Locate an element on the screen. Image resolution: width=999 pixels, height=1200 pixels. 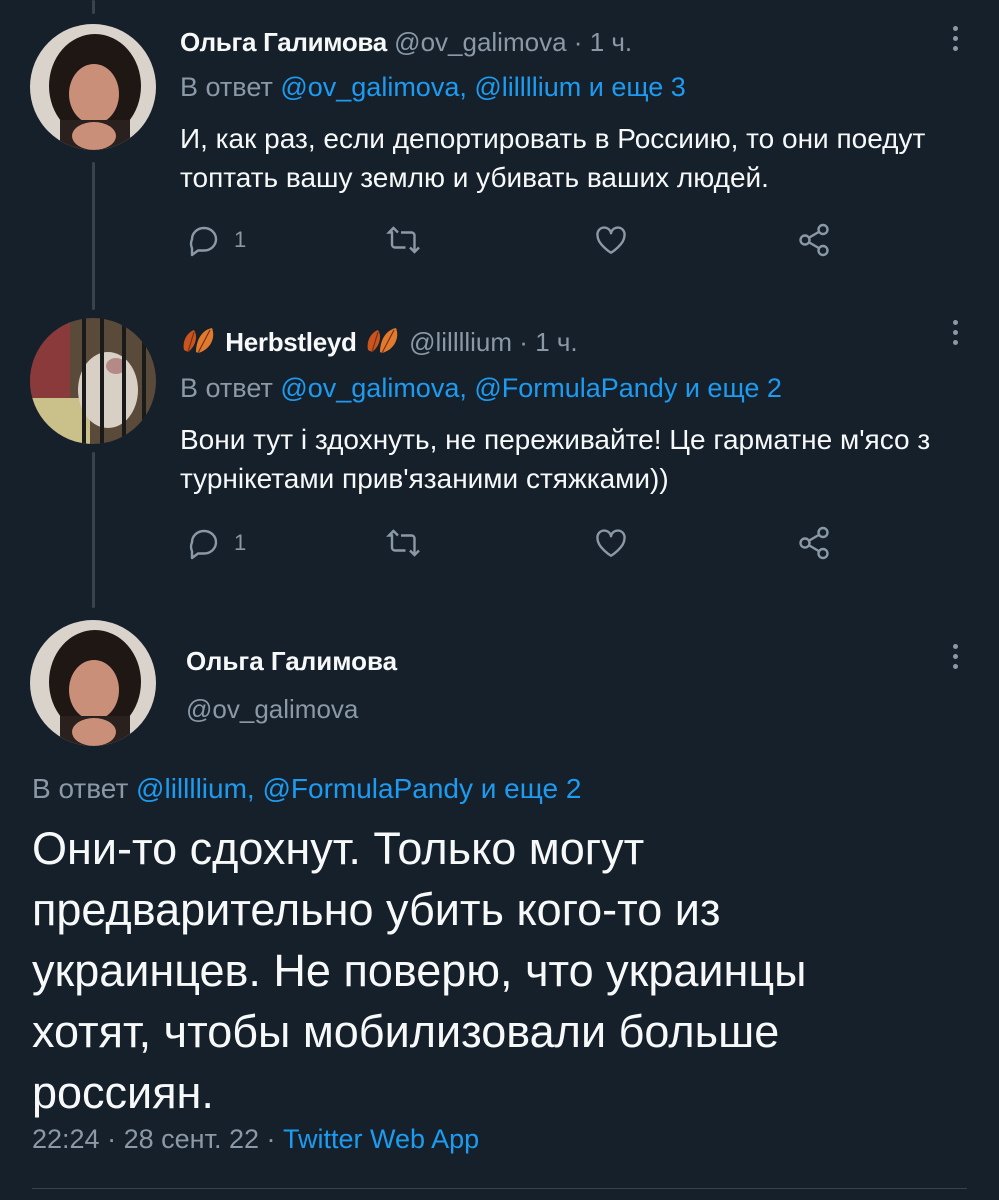
tweet-header: Herbstleyd @lillllium · 1 ч. is located at coordinates (379, 342).